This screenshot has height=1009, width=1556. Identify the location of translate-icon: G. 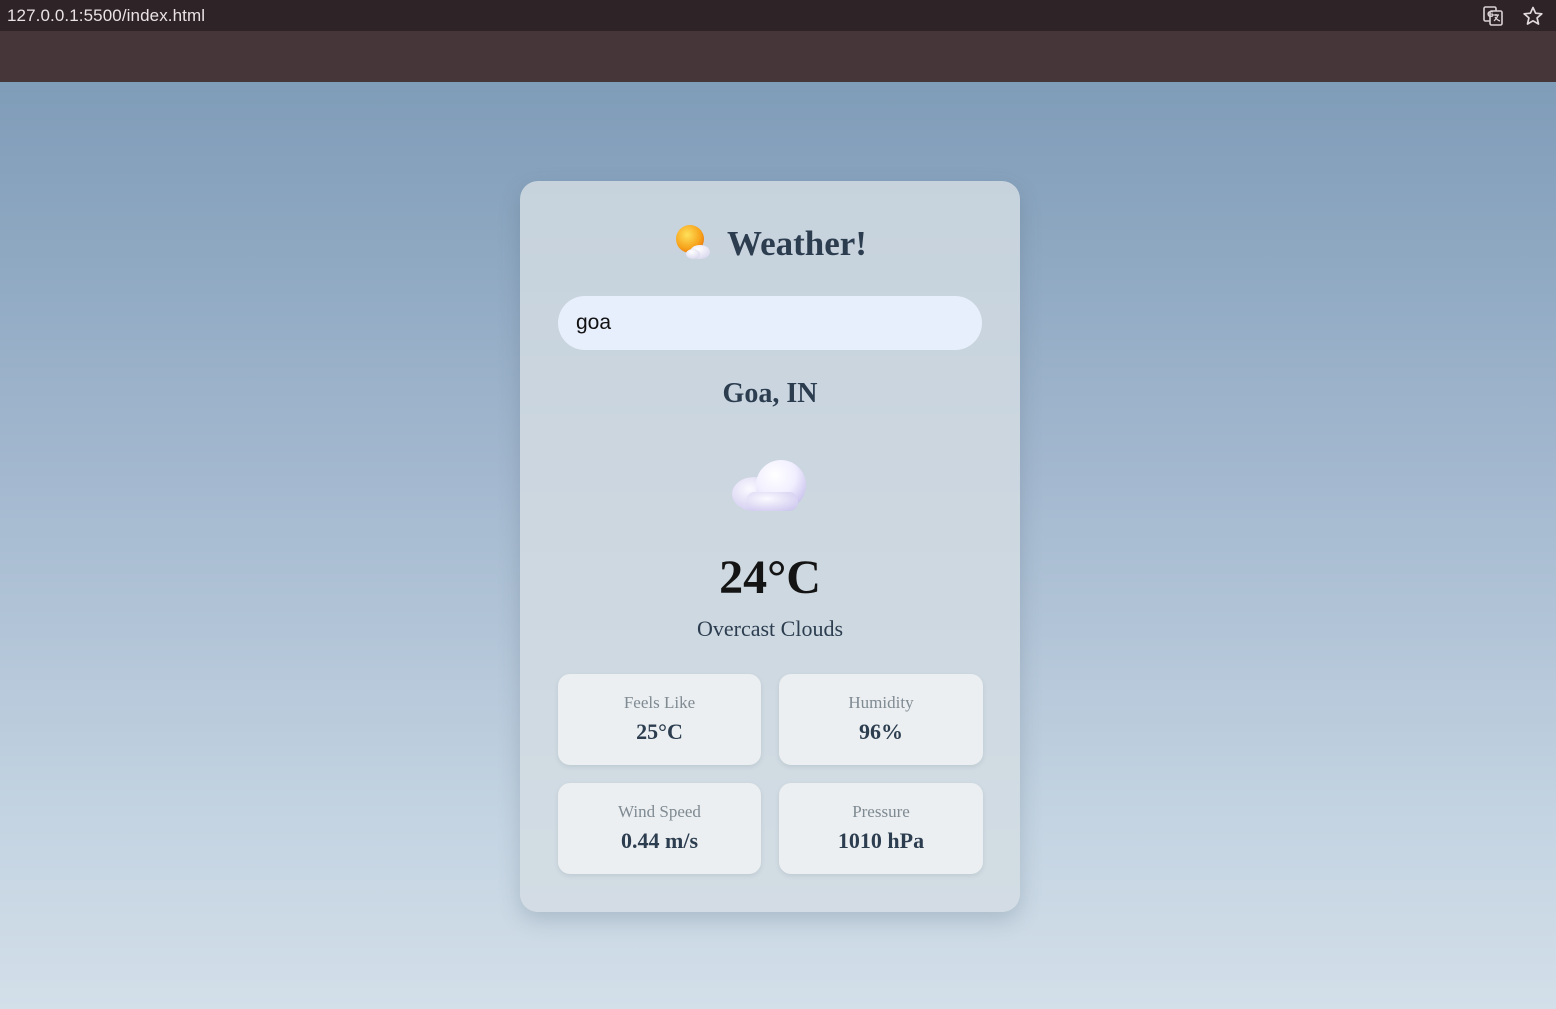
(1493, 16).